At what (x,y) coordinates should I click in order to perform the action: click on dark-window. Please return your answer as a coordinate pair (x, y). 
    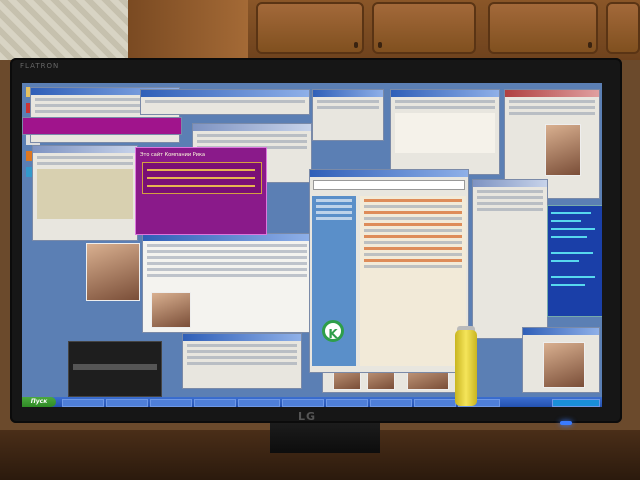
    Looking at the image, I should click on (115, 369).